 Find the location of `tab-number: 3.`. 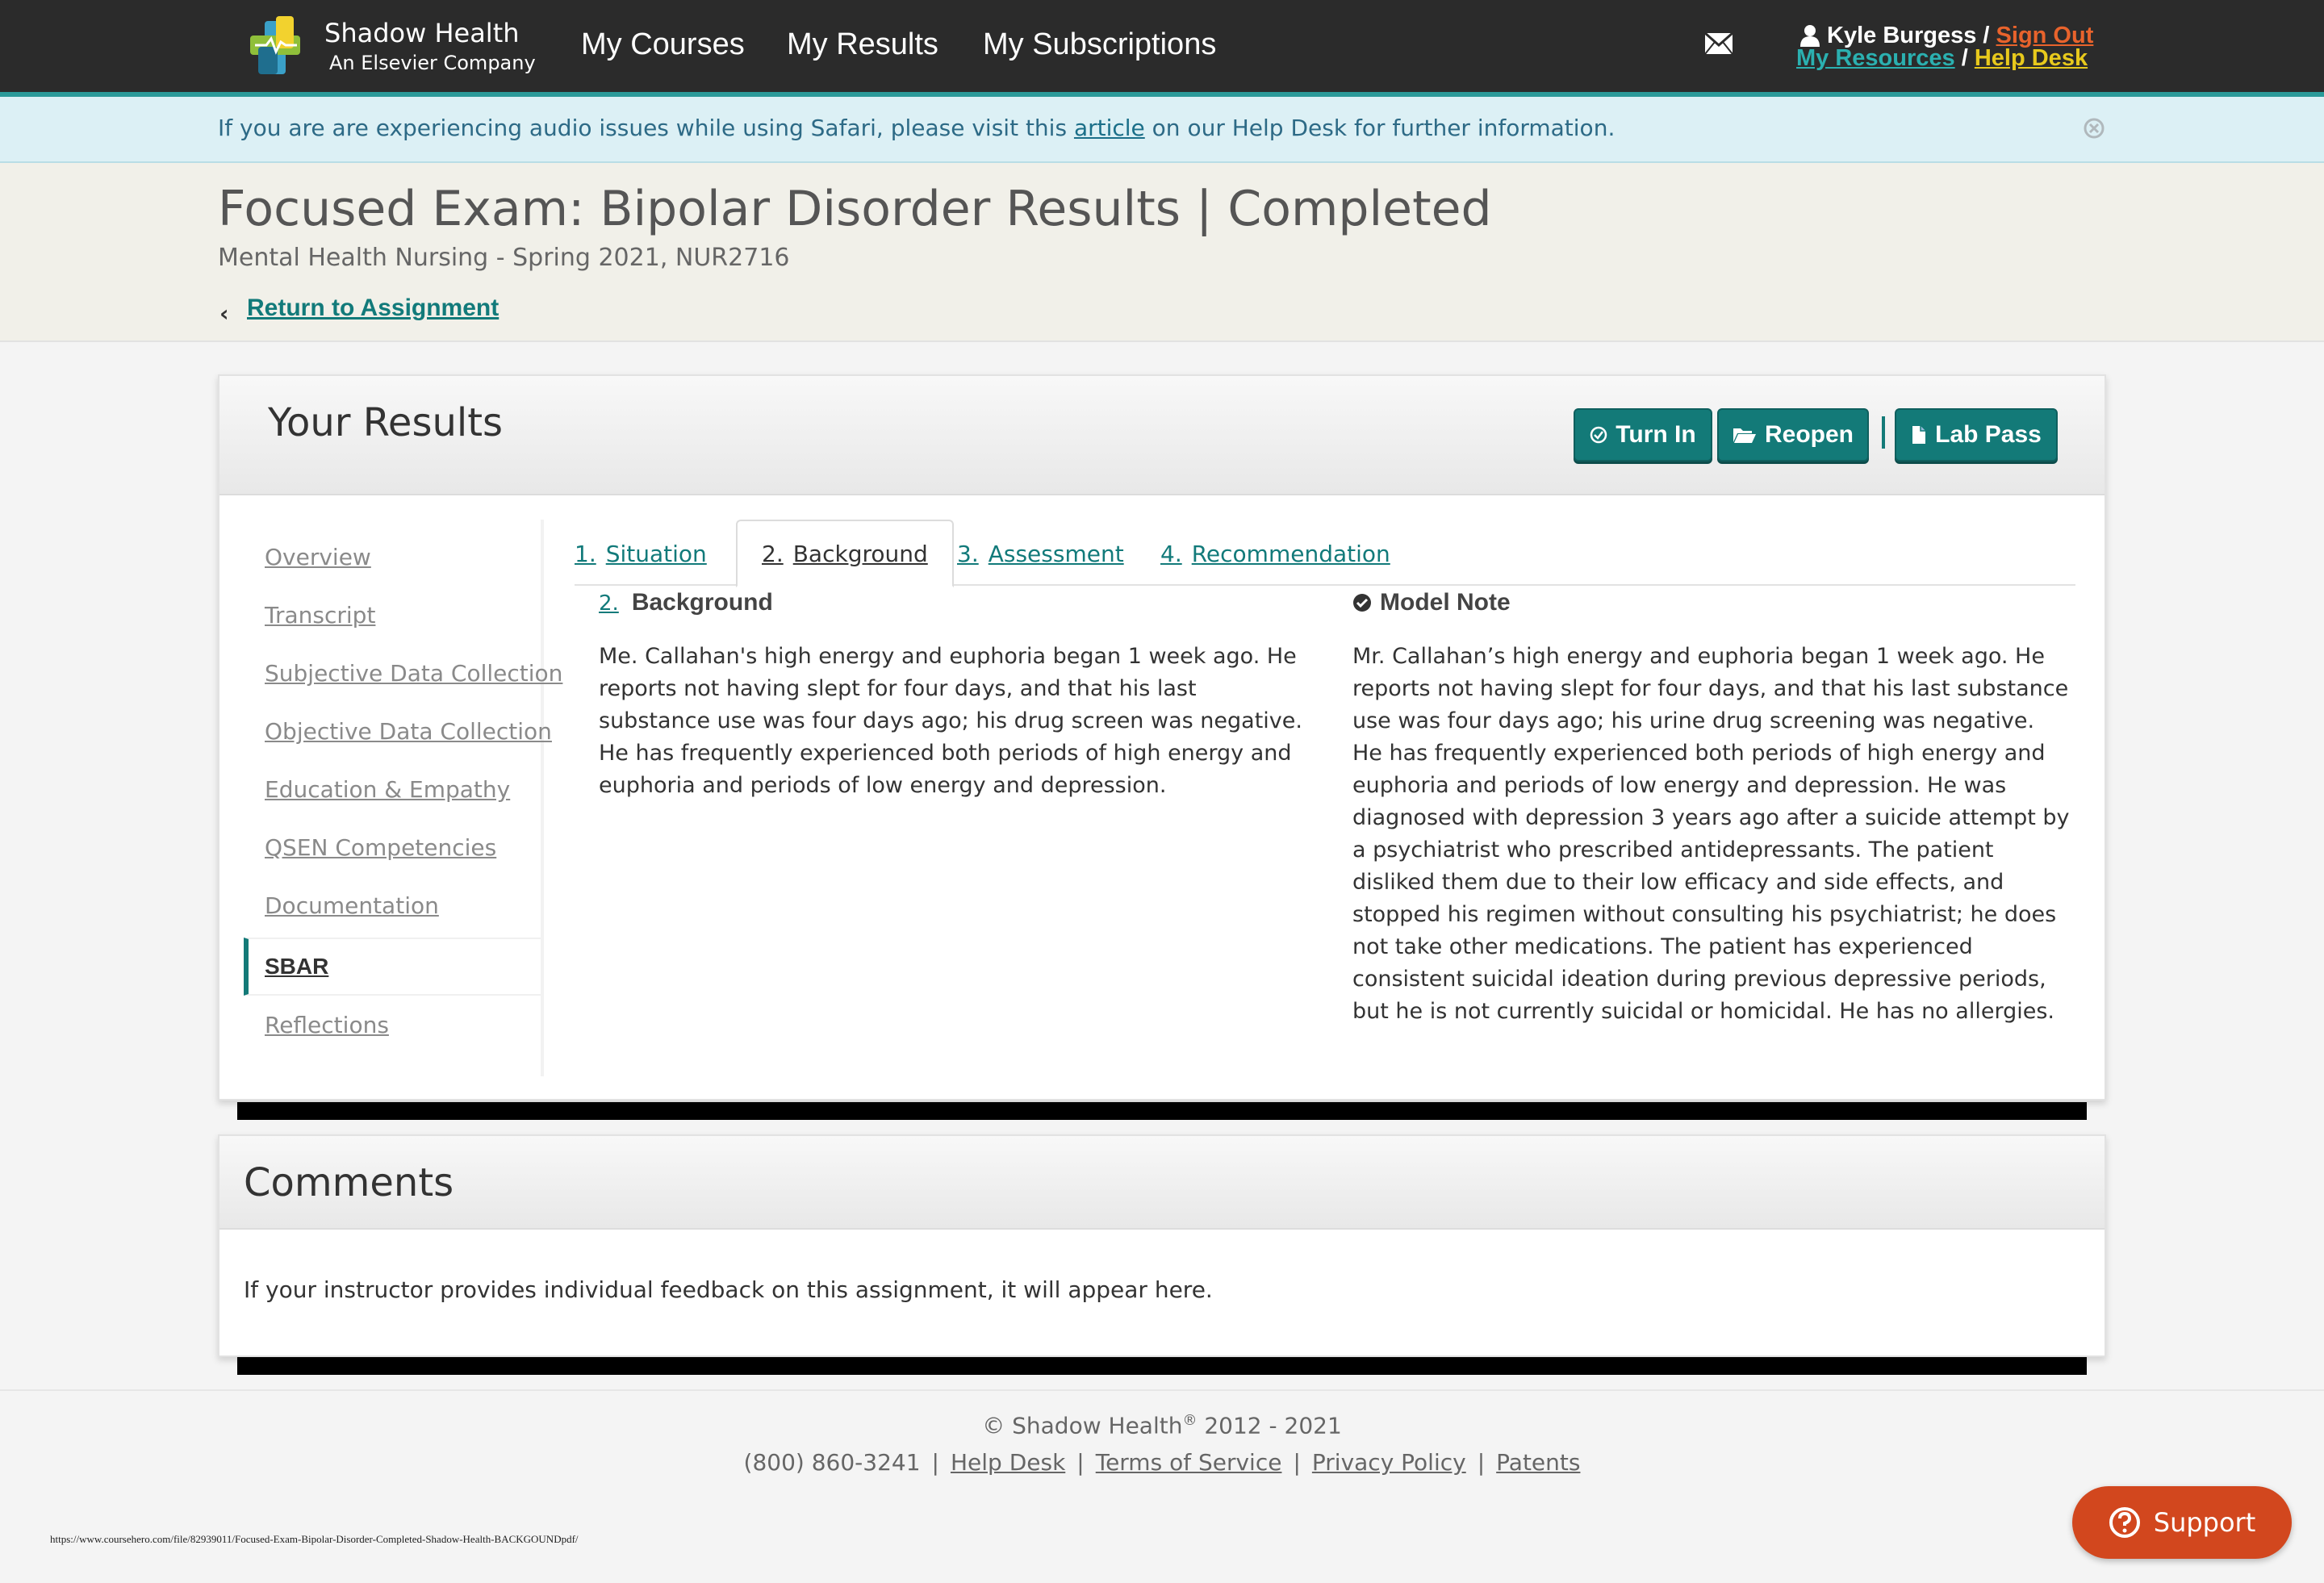

tab-number: 3. is located at coordinates (968, 553).